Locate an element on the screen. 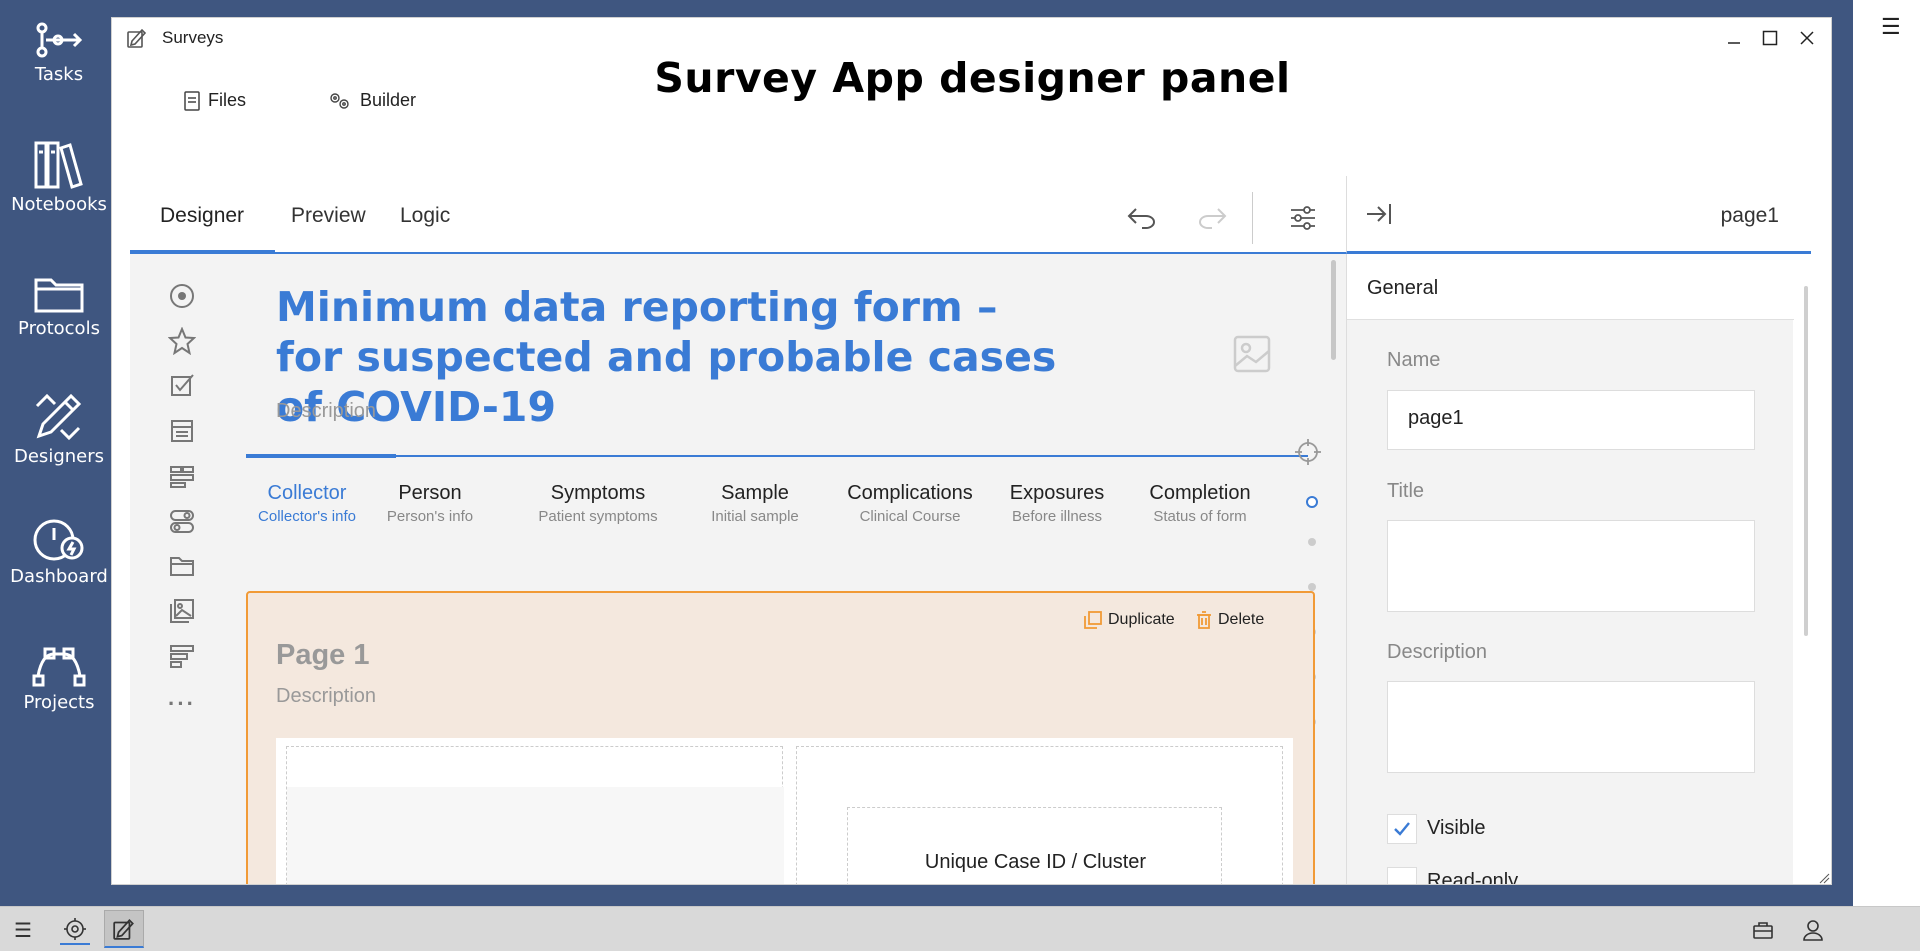 This screenshot has width=1920, height=951. files-label: Files is located at coordinates (227, 100).